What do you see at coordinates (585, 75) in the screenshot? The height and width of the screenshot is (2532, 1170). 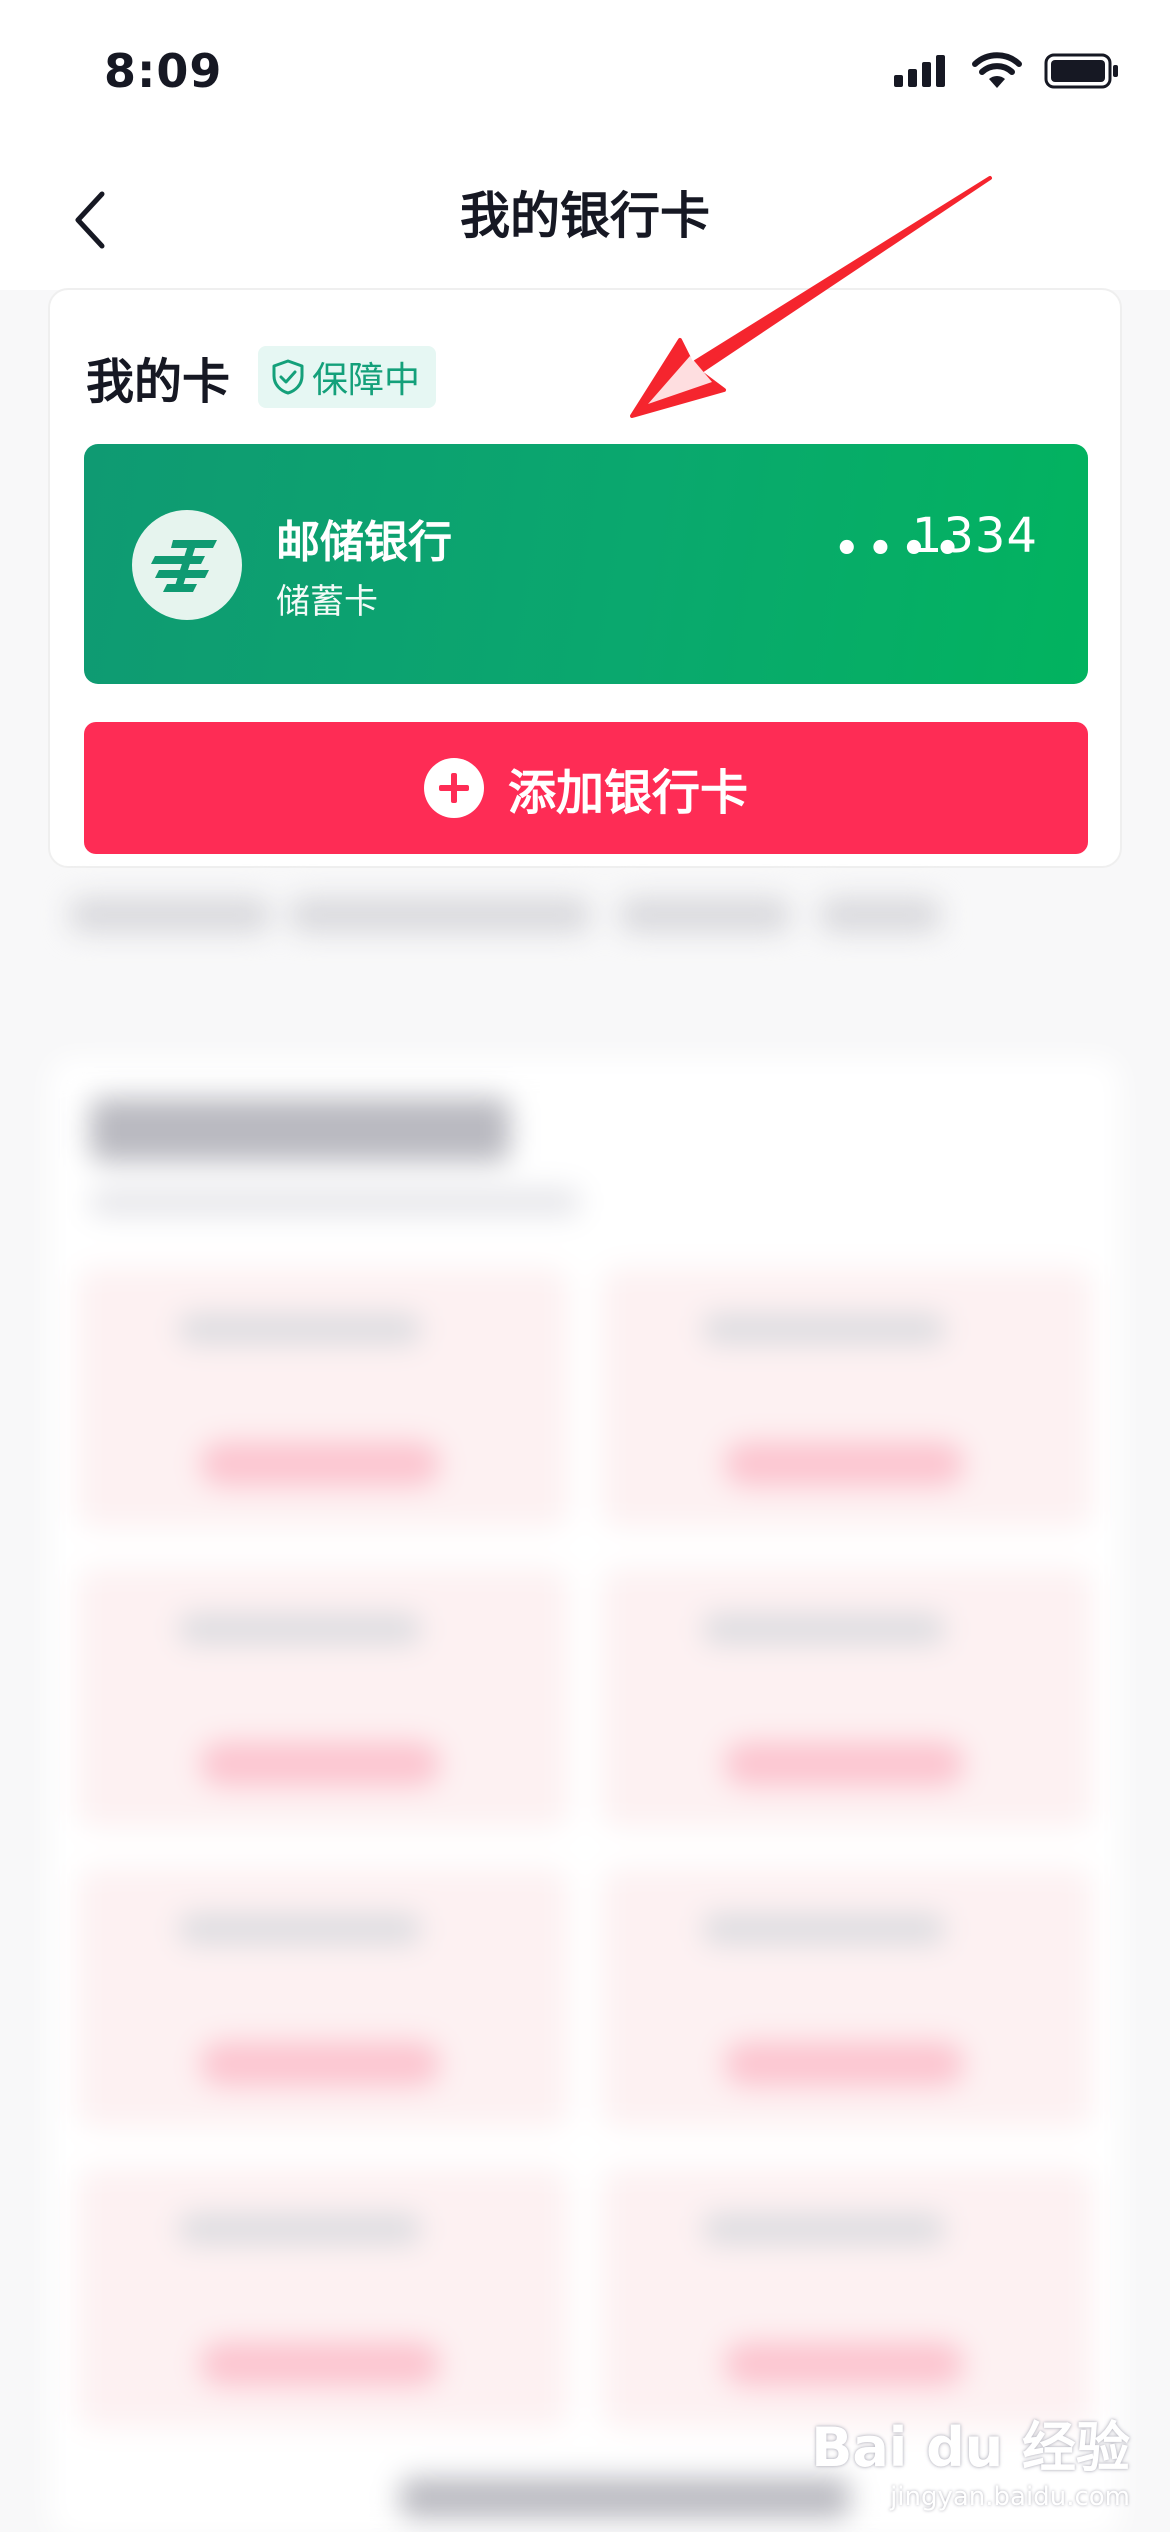 I see `status-bar: 8:09` at bounding box center [585, 75].